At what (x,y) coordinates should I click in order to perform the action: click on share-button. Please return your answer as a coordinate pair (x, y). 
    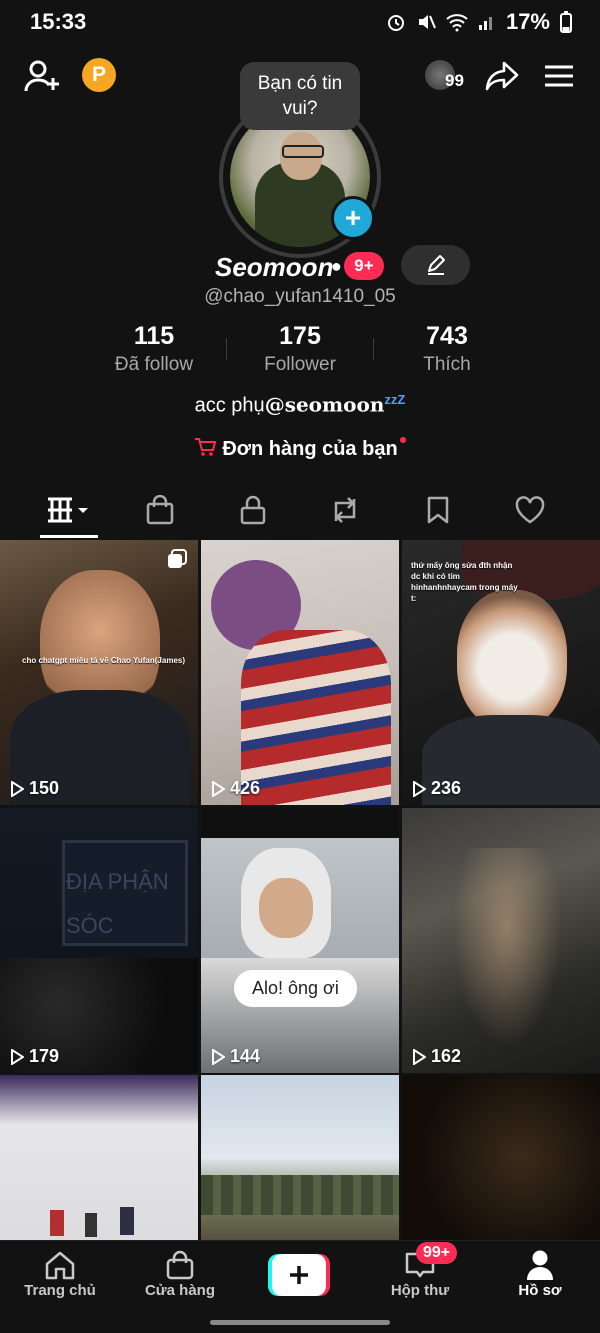
    Looking at the image, I should click on (502, 76).